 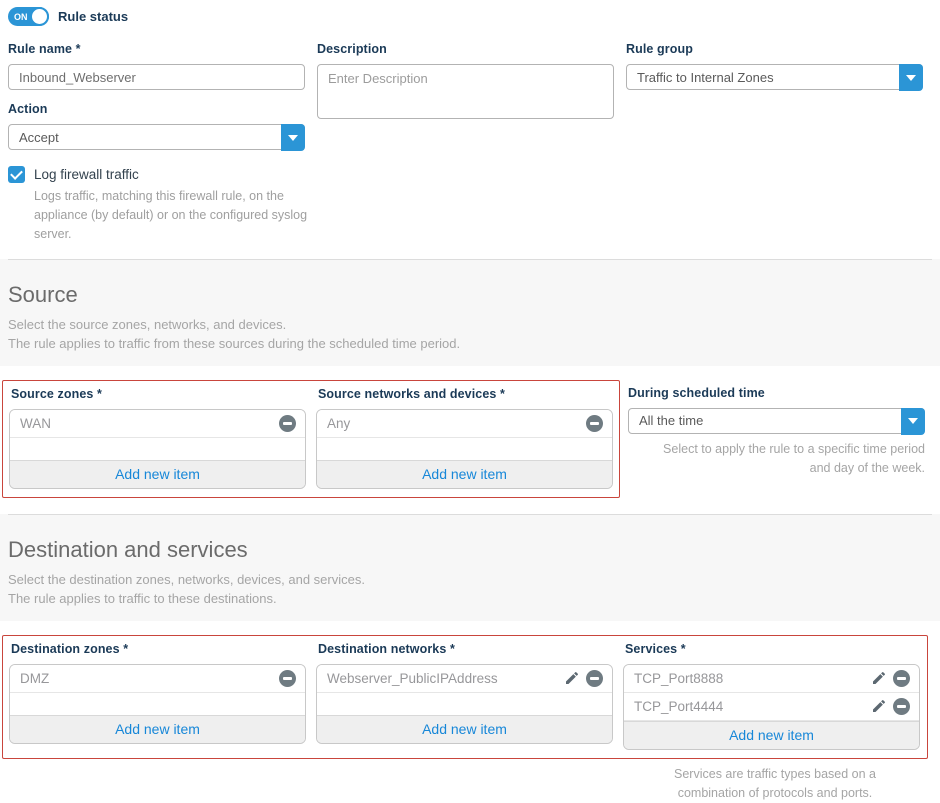 What do you see at coordinates (339, 423) in the screenshot?
I see `list-item-label: Any` at bounding box center [339, 423].